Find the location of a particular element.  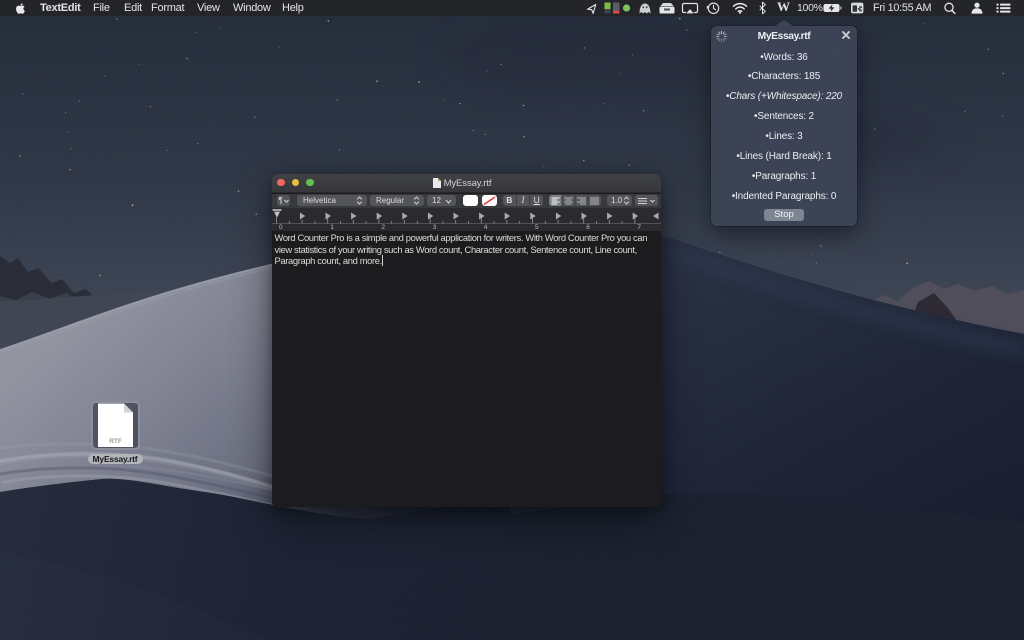

svg-text: RTF is located at coordinates (115, 441).